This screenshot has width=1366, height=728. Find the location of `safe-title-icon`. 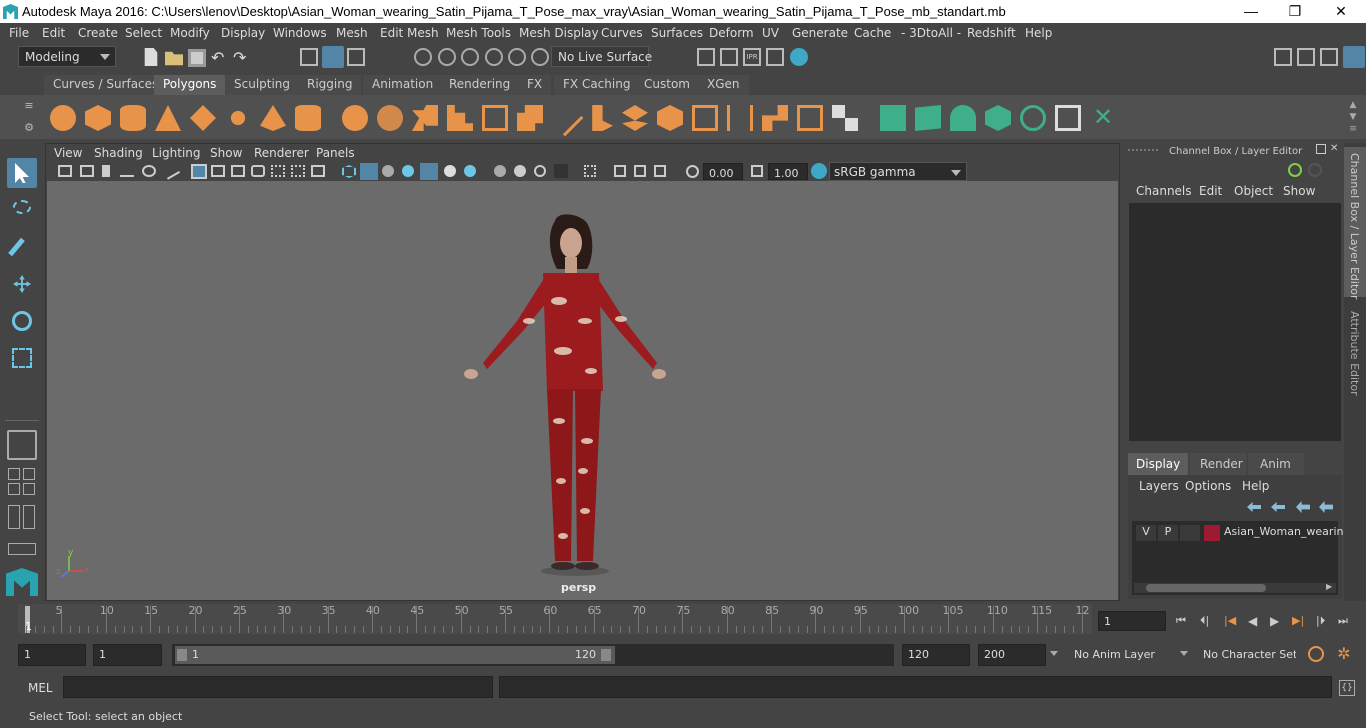

safe-title-icon is located at coordinates (318, 171).